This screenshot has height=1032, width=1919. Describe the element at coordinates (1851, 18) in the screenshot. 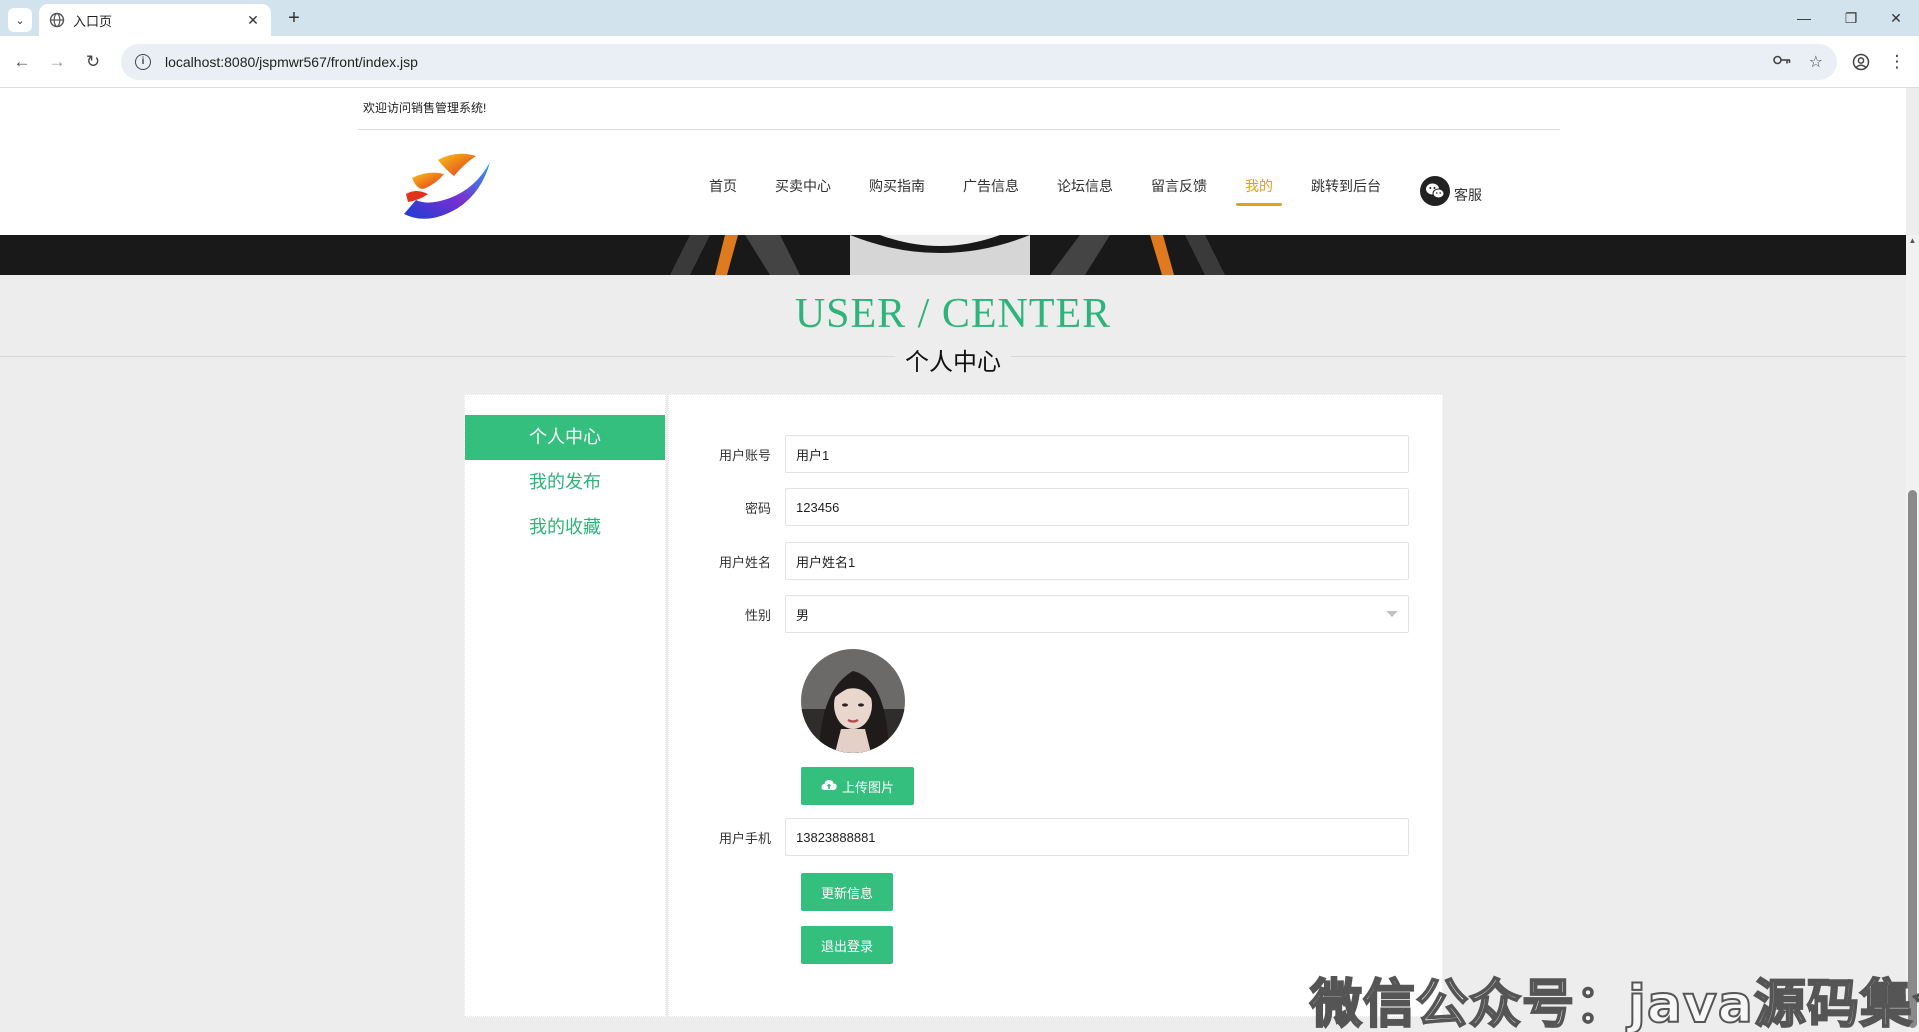

I see `restore-button: ❐` at that location.